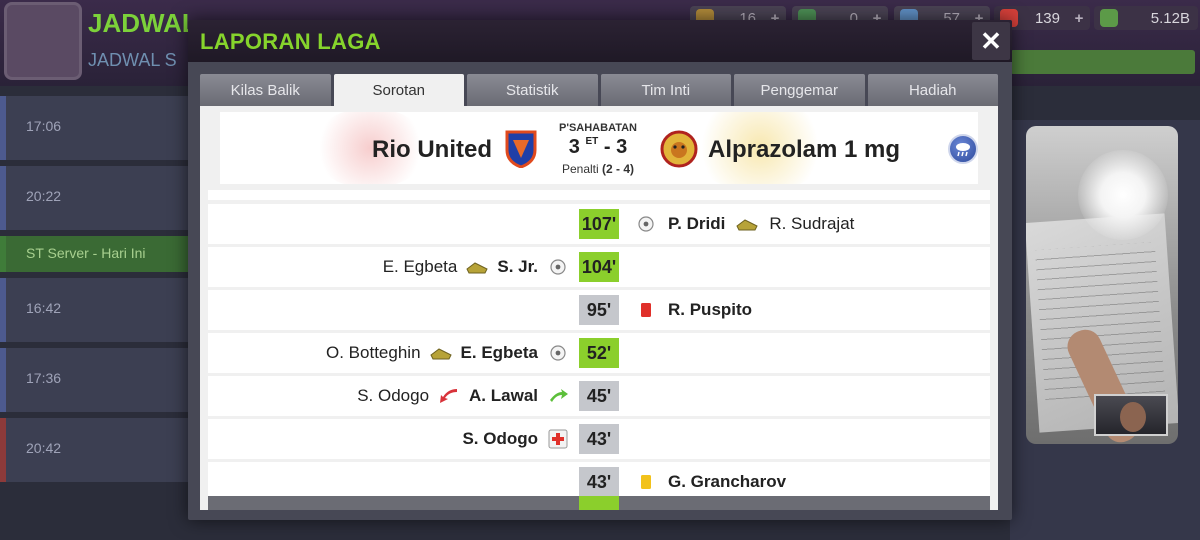  I want to click on assist-name: O. Botteghin, so click(373, 353).